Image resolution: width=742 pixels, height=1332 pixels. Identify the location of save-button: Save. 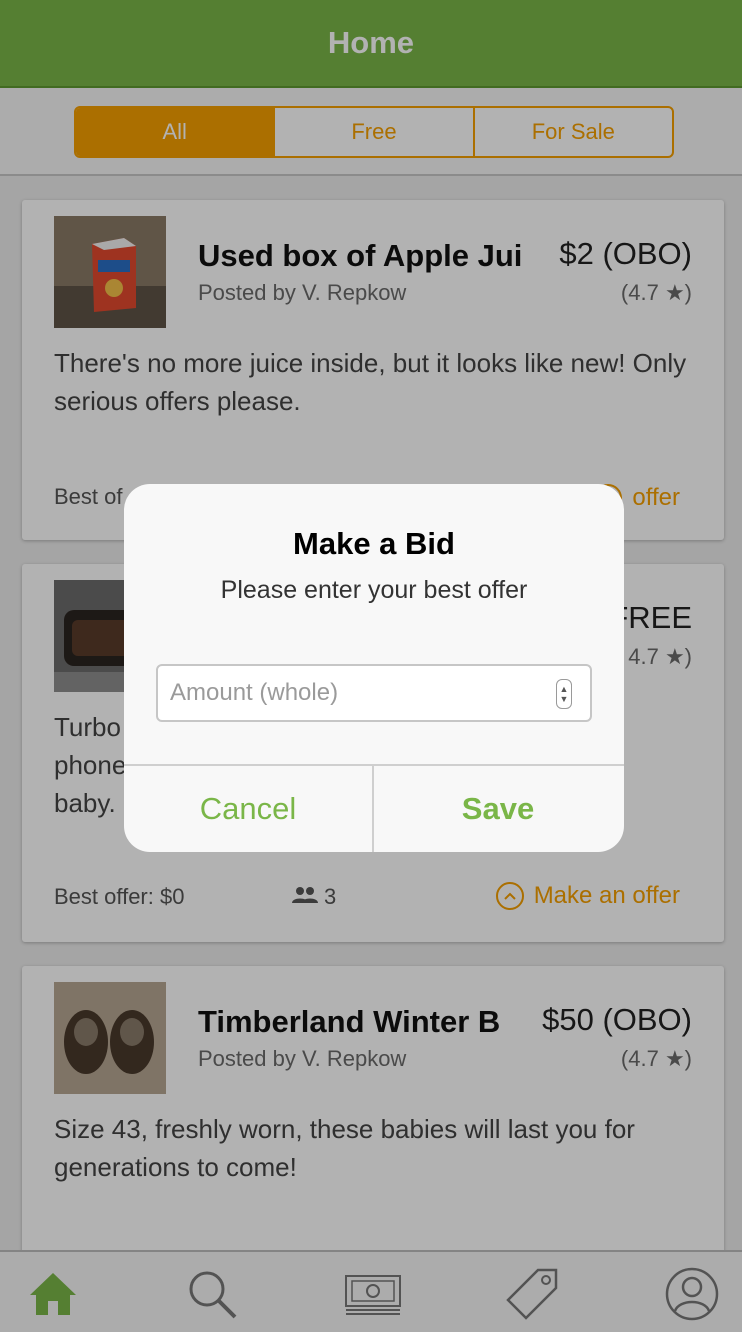
(498, 809).